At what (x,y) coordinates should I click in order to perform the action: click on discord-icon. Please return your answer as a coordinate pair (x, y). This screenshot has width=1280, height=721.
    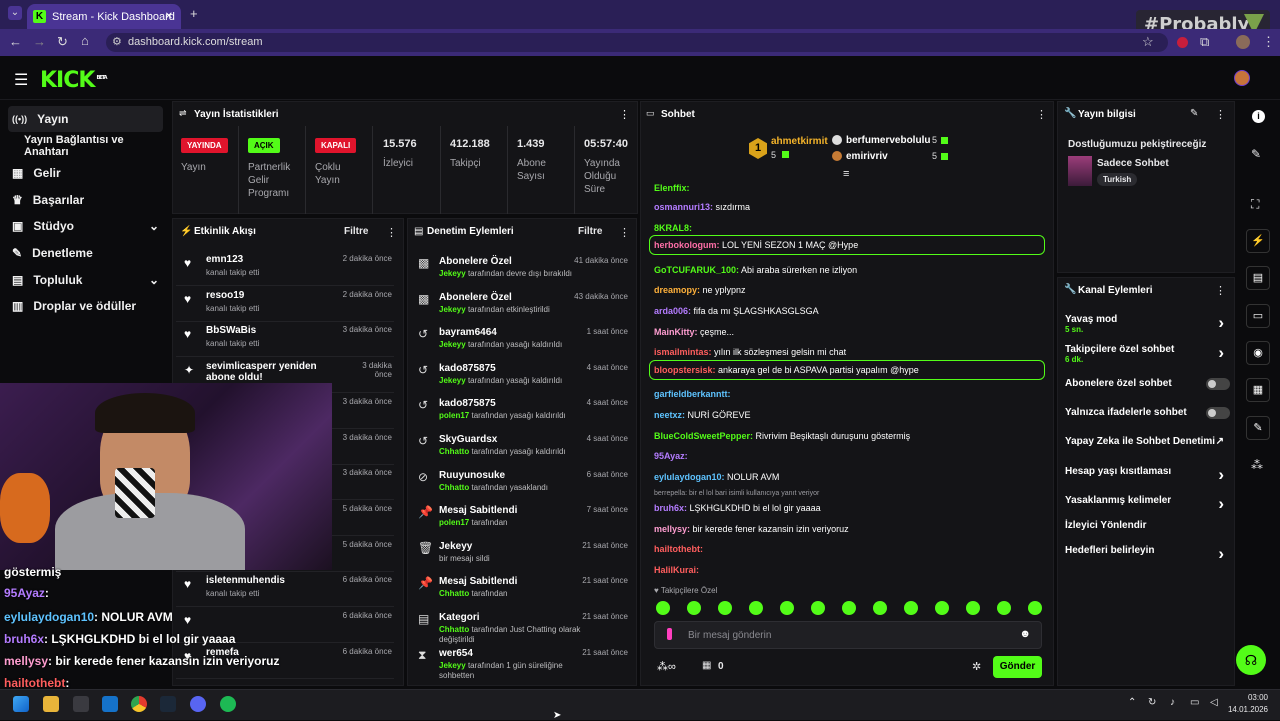
    Looking at the image, I should click on (198, 704).